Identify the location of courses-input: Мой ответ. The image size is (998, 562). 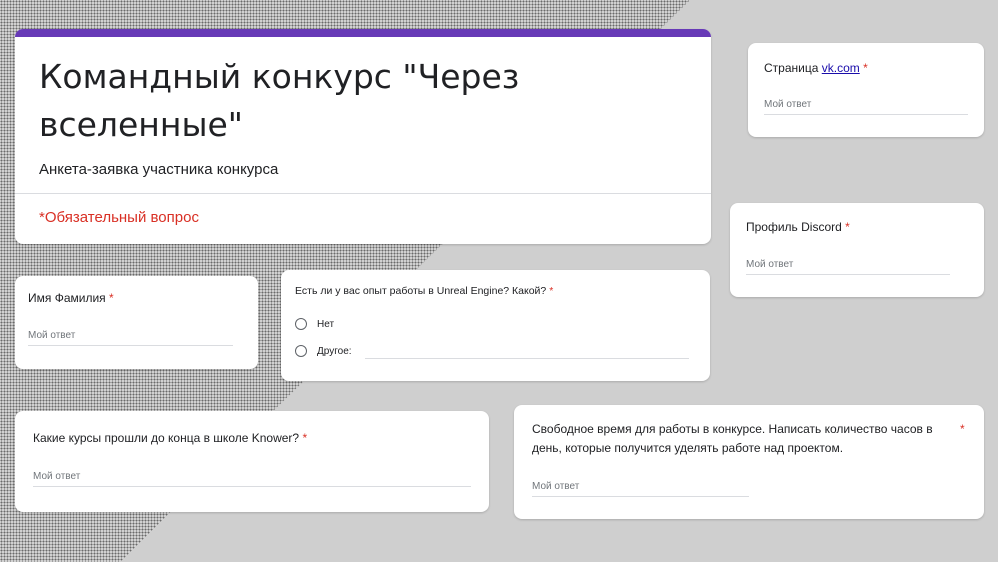
(252, 479).